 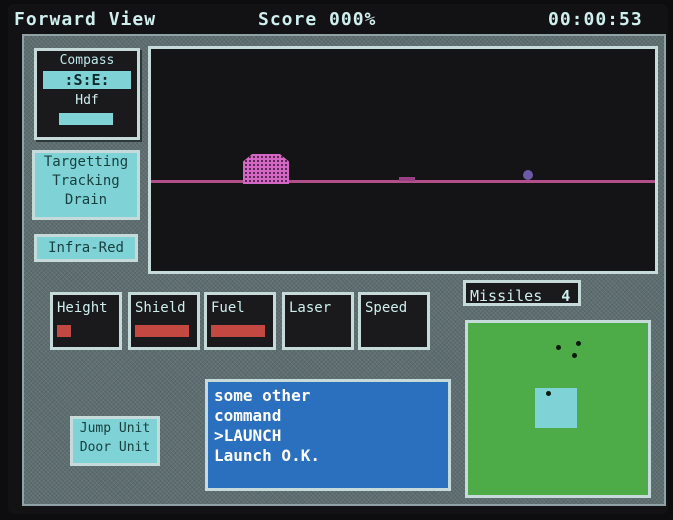 I want to click on gauge-label: Fuel, so click(x=228, y=308).